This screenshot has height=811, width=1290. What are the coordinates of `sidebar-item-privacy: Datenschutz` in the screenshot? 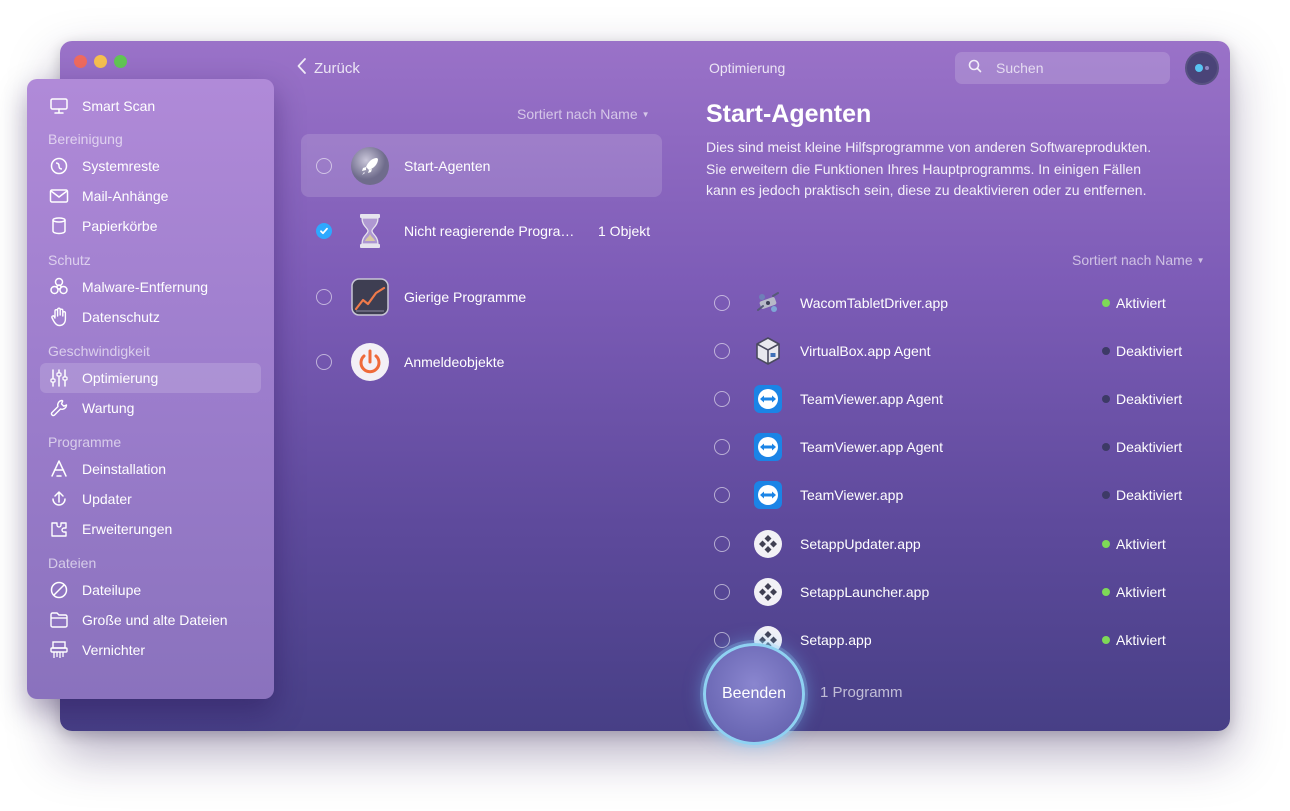 It's located at (150, 317).